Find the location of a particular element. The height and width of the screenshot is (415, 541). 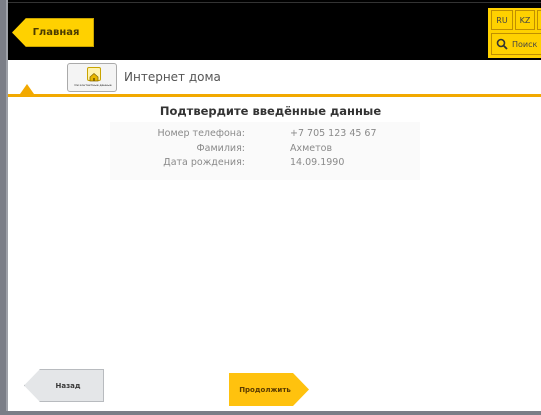

continue-button-label: Продолжить is located at coordinates (265, 389).